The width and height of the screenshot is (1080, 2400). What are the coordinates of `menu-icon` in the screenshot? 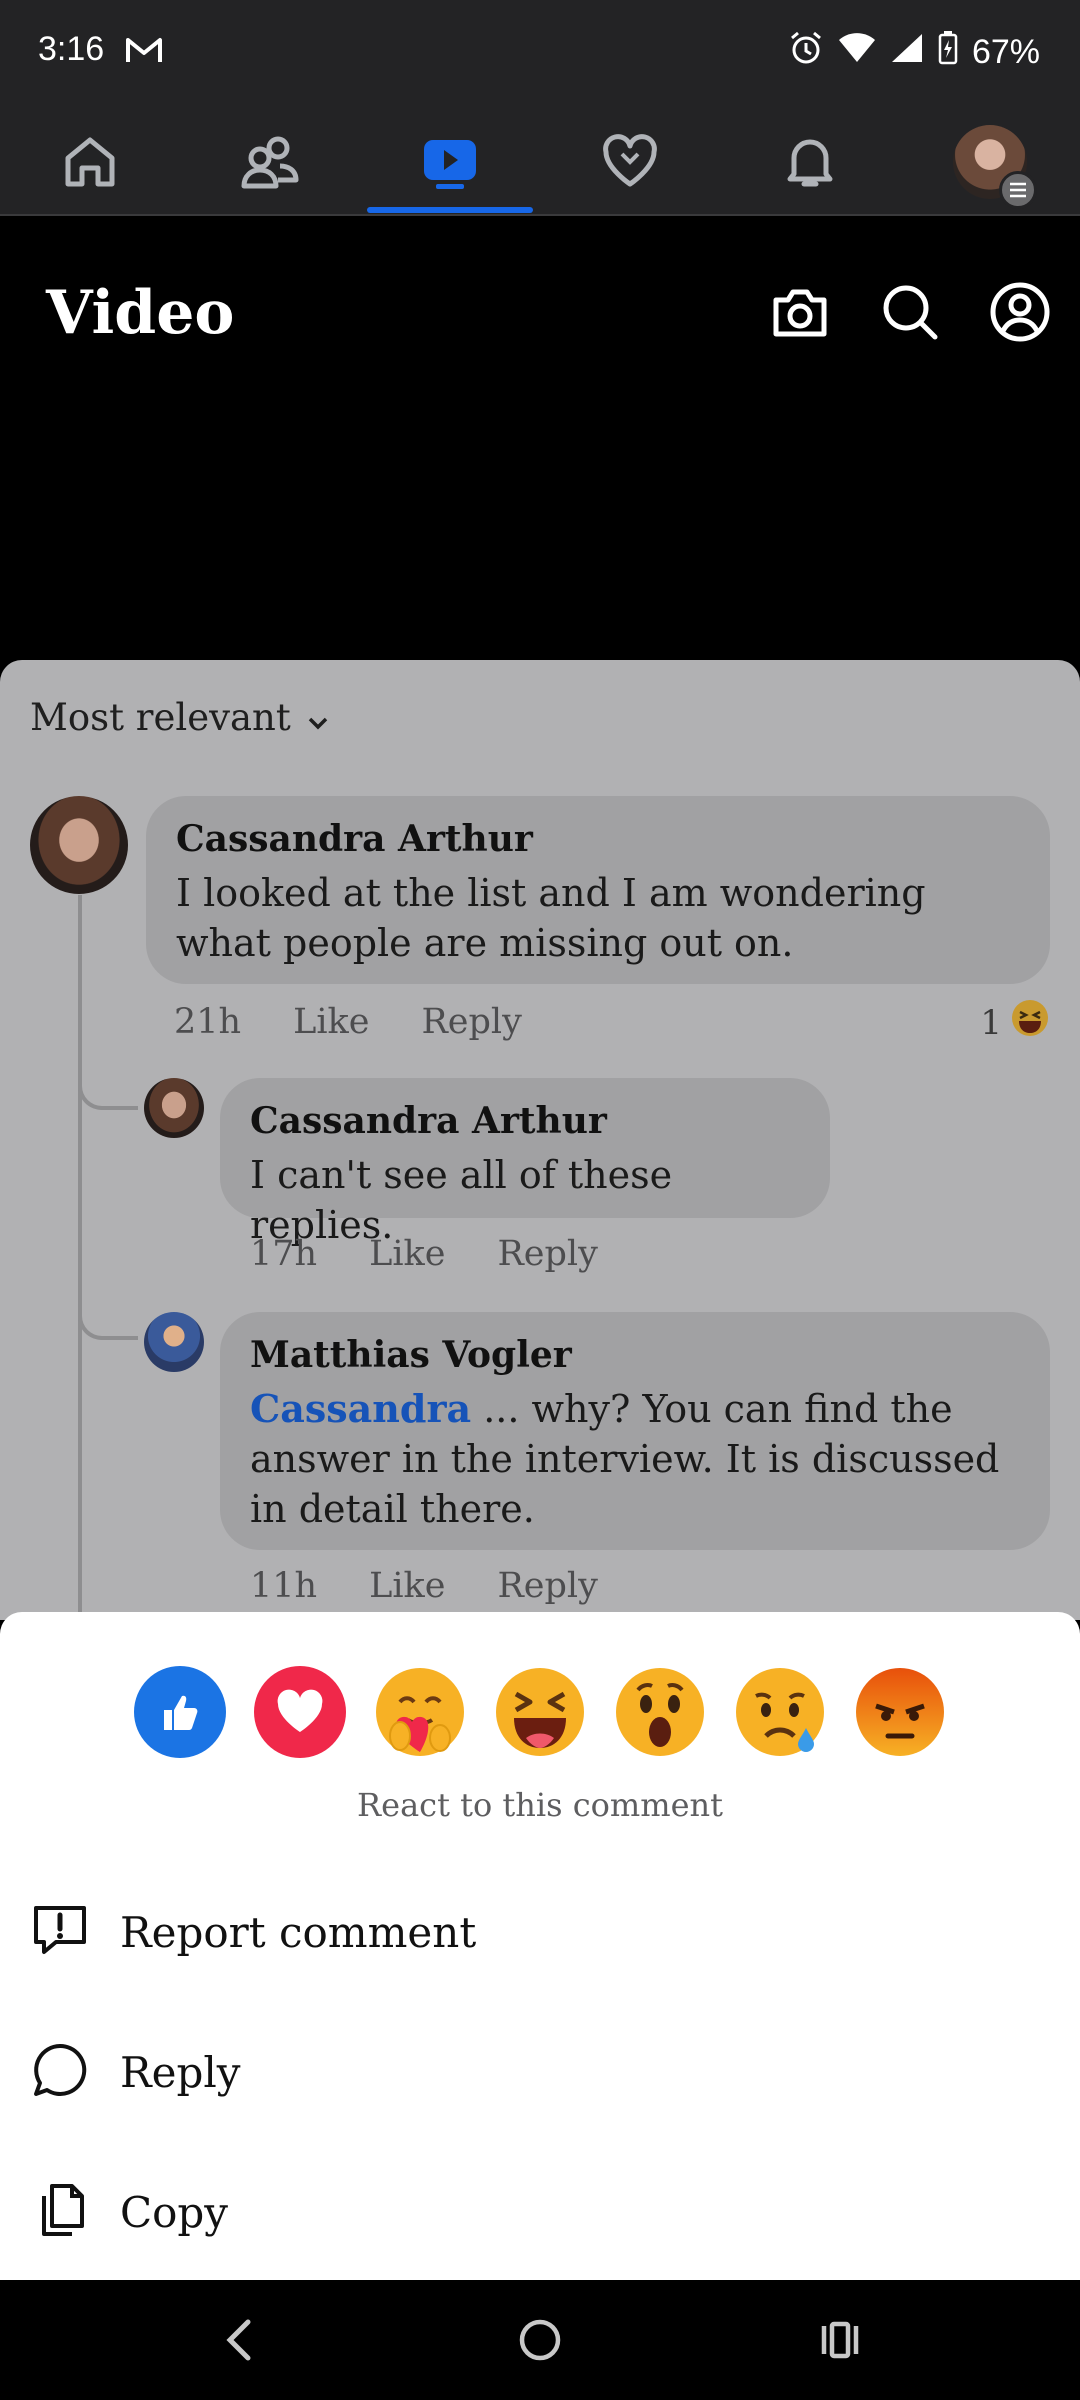 It's located at (1018, 190).